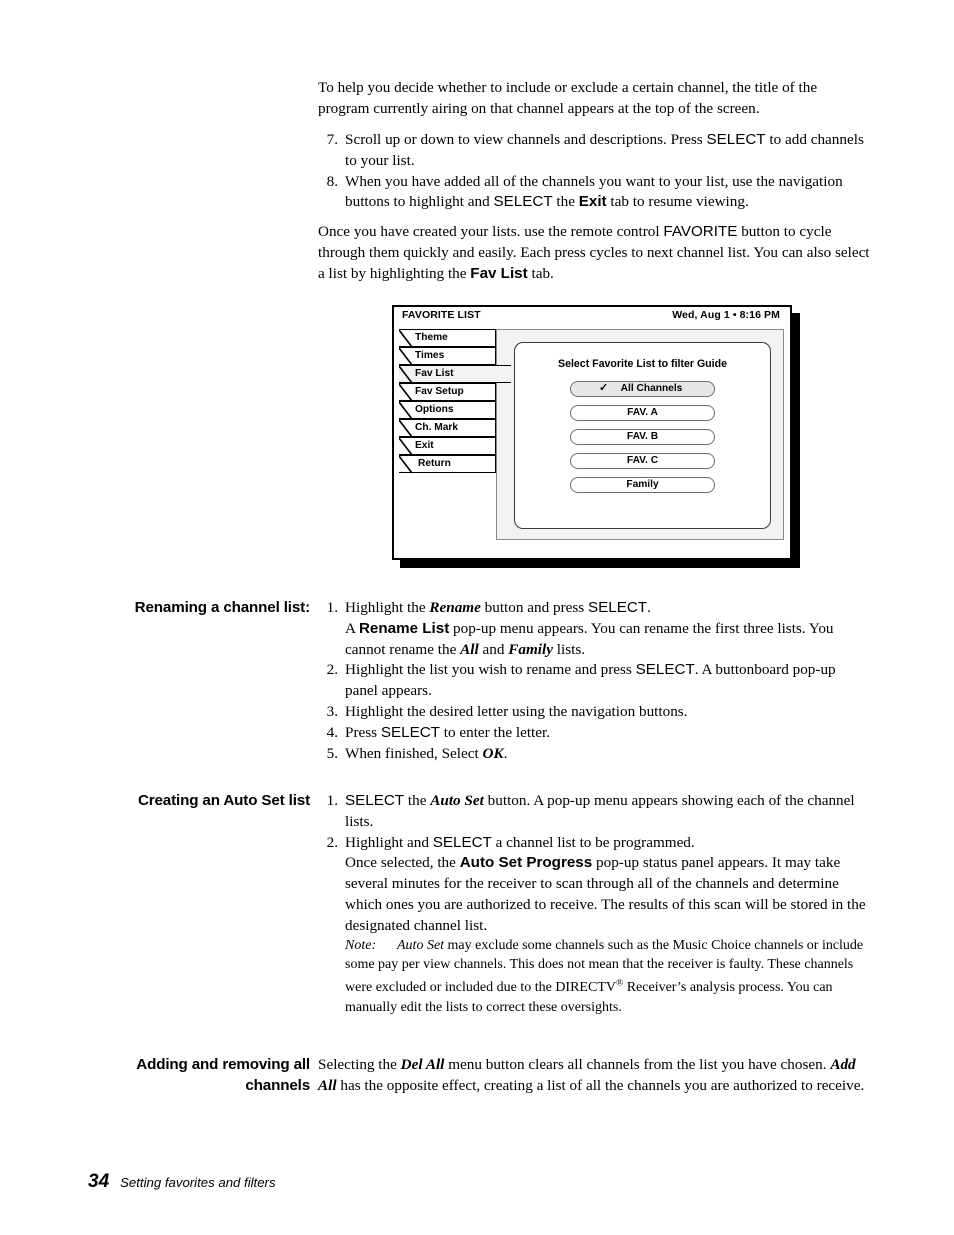 The image size is (954, 1235). Describe the element at coordinates (199, 1076) in the screenshot. I see `heading-adding-removing-channels: Adding and removing all channels` at that location.